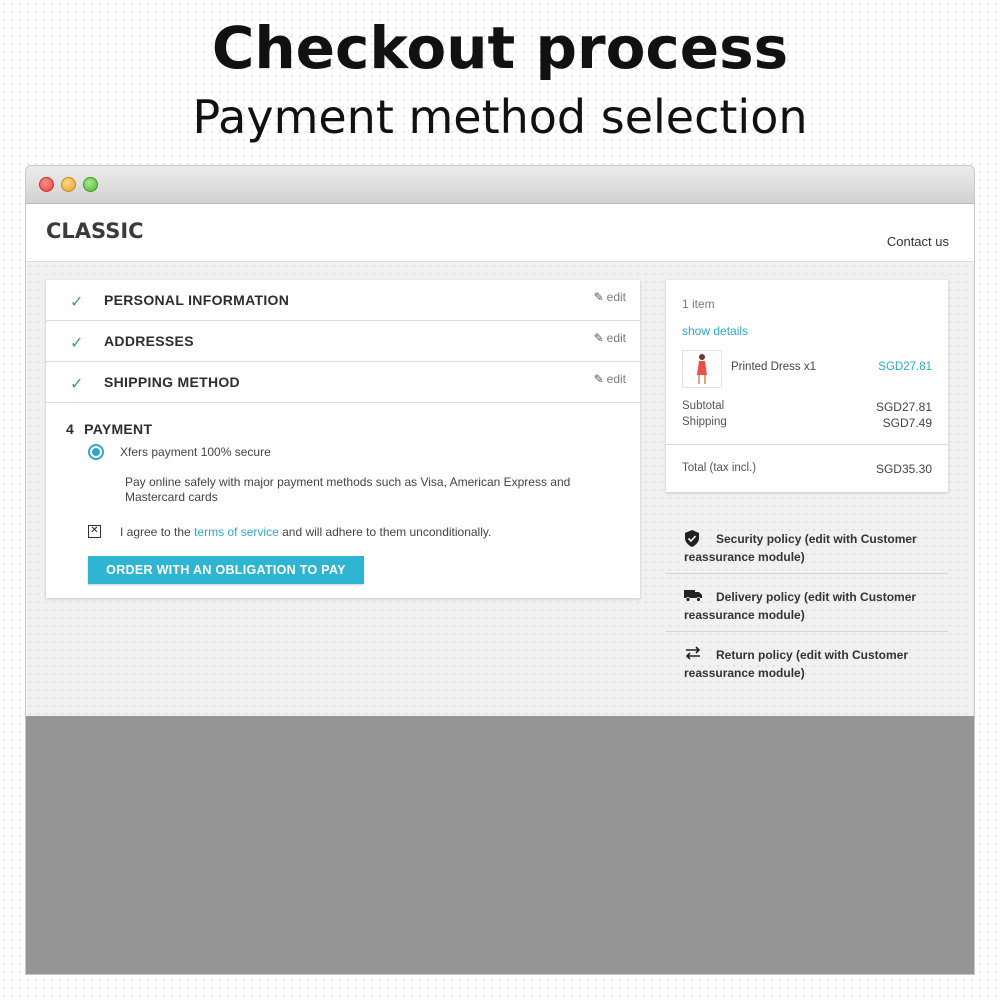 The width and height of the screenshot is (1000, 1000). What do you see at coordinates (343, 341) in the screenshot?
I see `step-addresses: ✓ ADDRESSES ✎ edit` at bounding box center [343, 341].